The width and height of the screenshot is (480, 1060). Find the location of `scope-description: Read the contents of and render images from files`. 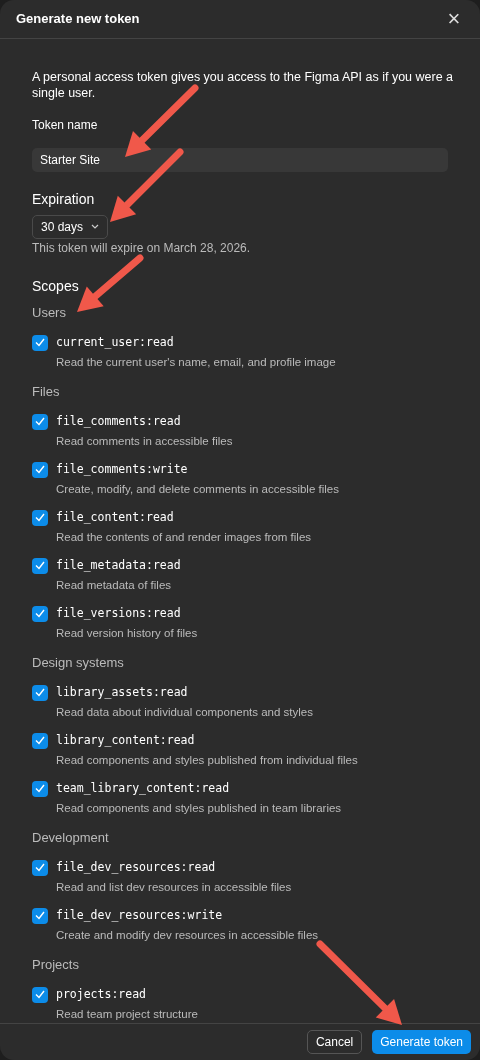

scope-description: Read the contents of and render images from files is located at coordinates (184, 537).